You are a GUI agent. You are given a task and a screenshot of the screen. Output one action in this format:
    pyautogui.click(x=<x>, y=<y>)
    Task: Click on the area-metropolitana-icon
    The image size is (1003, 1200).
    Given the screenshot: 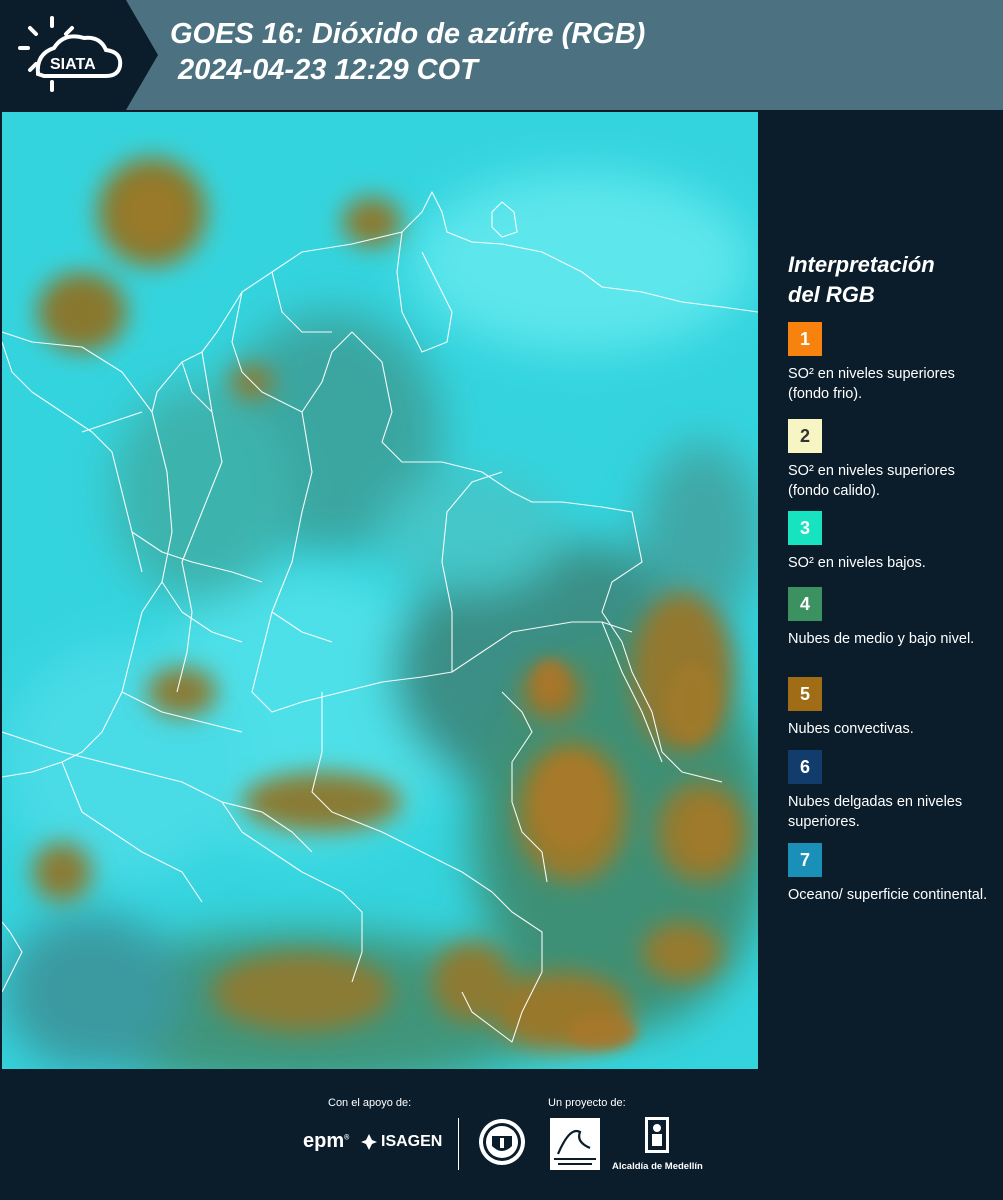 What is the action you would take?
    pyautogui.click(x=575, y=1144)
    